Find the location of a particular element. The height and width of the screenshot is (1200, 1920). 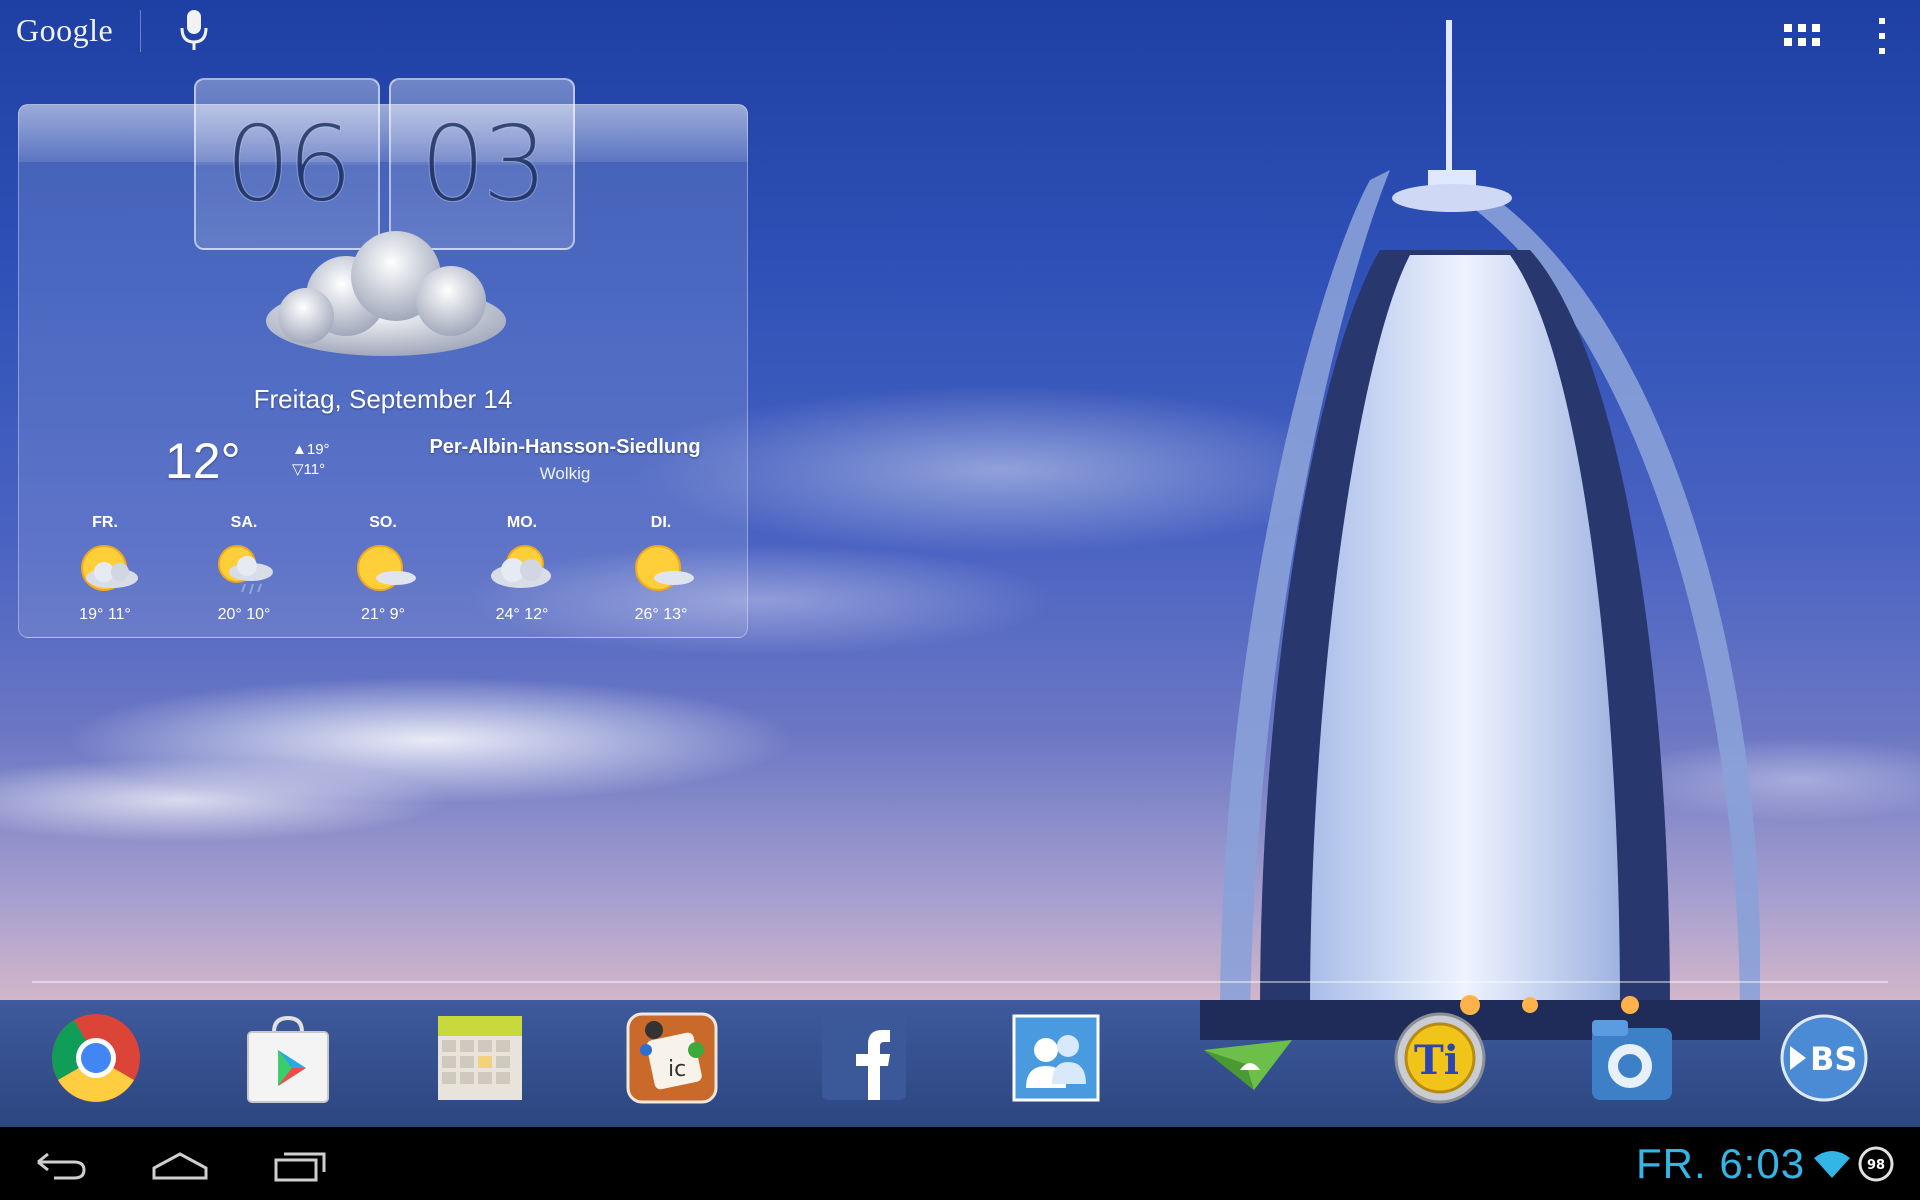

game-app-icon: ic is located at coordinates (672, 1058).